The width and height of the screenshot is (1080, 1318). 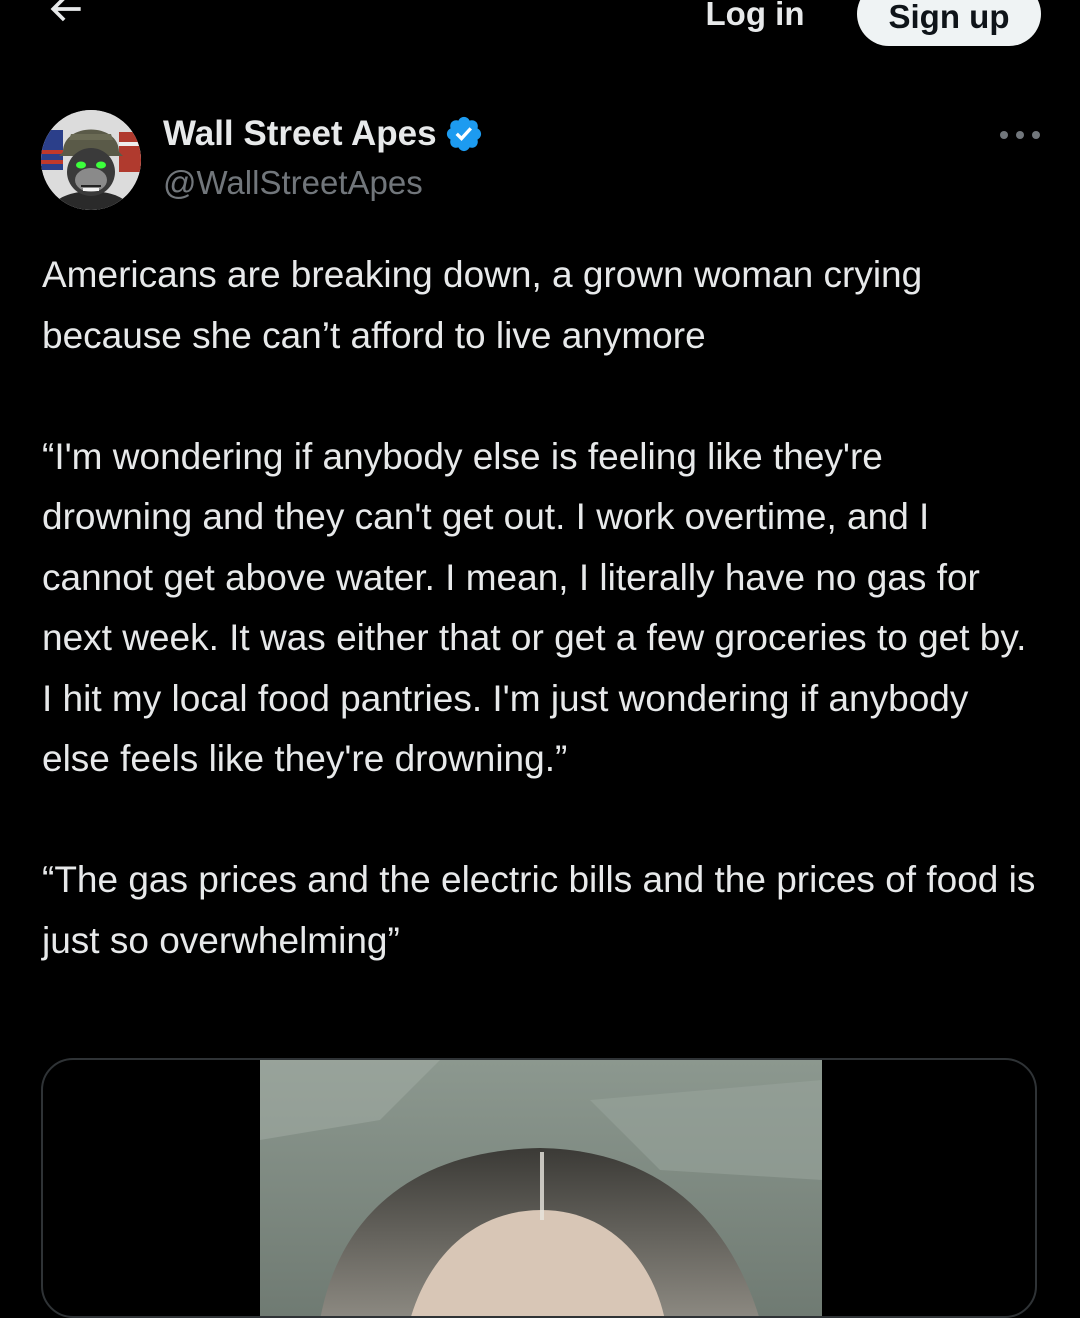 I want to click on video-thumbnail, so click(x=541, y=1188).